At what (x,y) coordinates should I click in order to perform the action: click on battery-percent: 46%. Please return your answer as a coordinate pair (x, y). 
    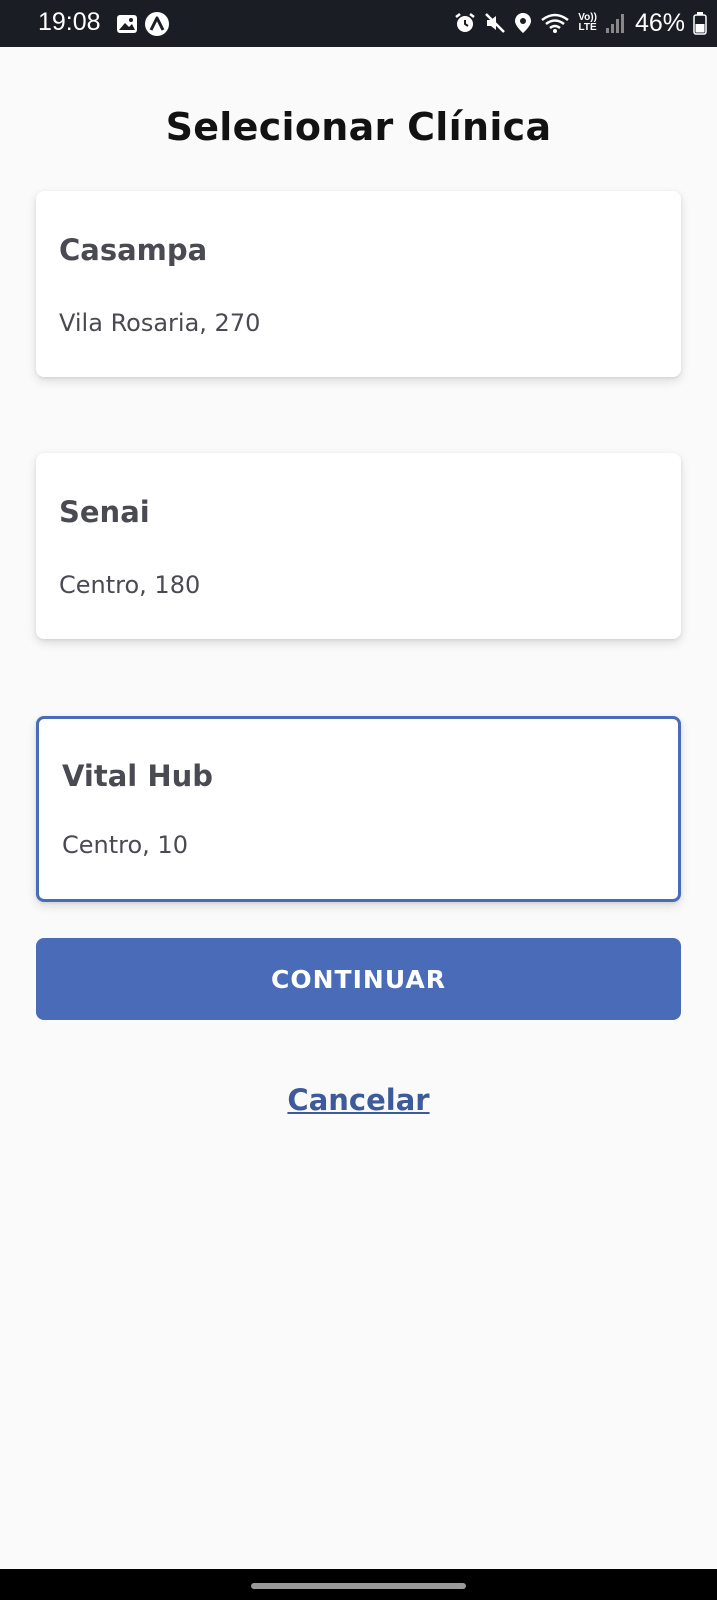
    Looking at the image, I should click on (659, 22).